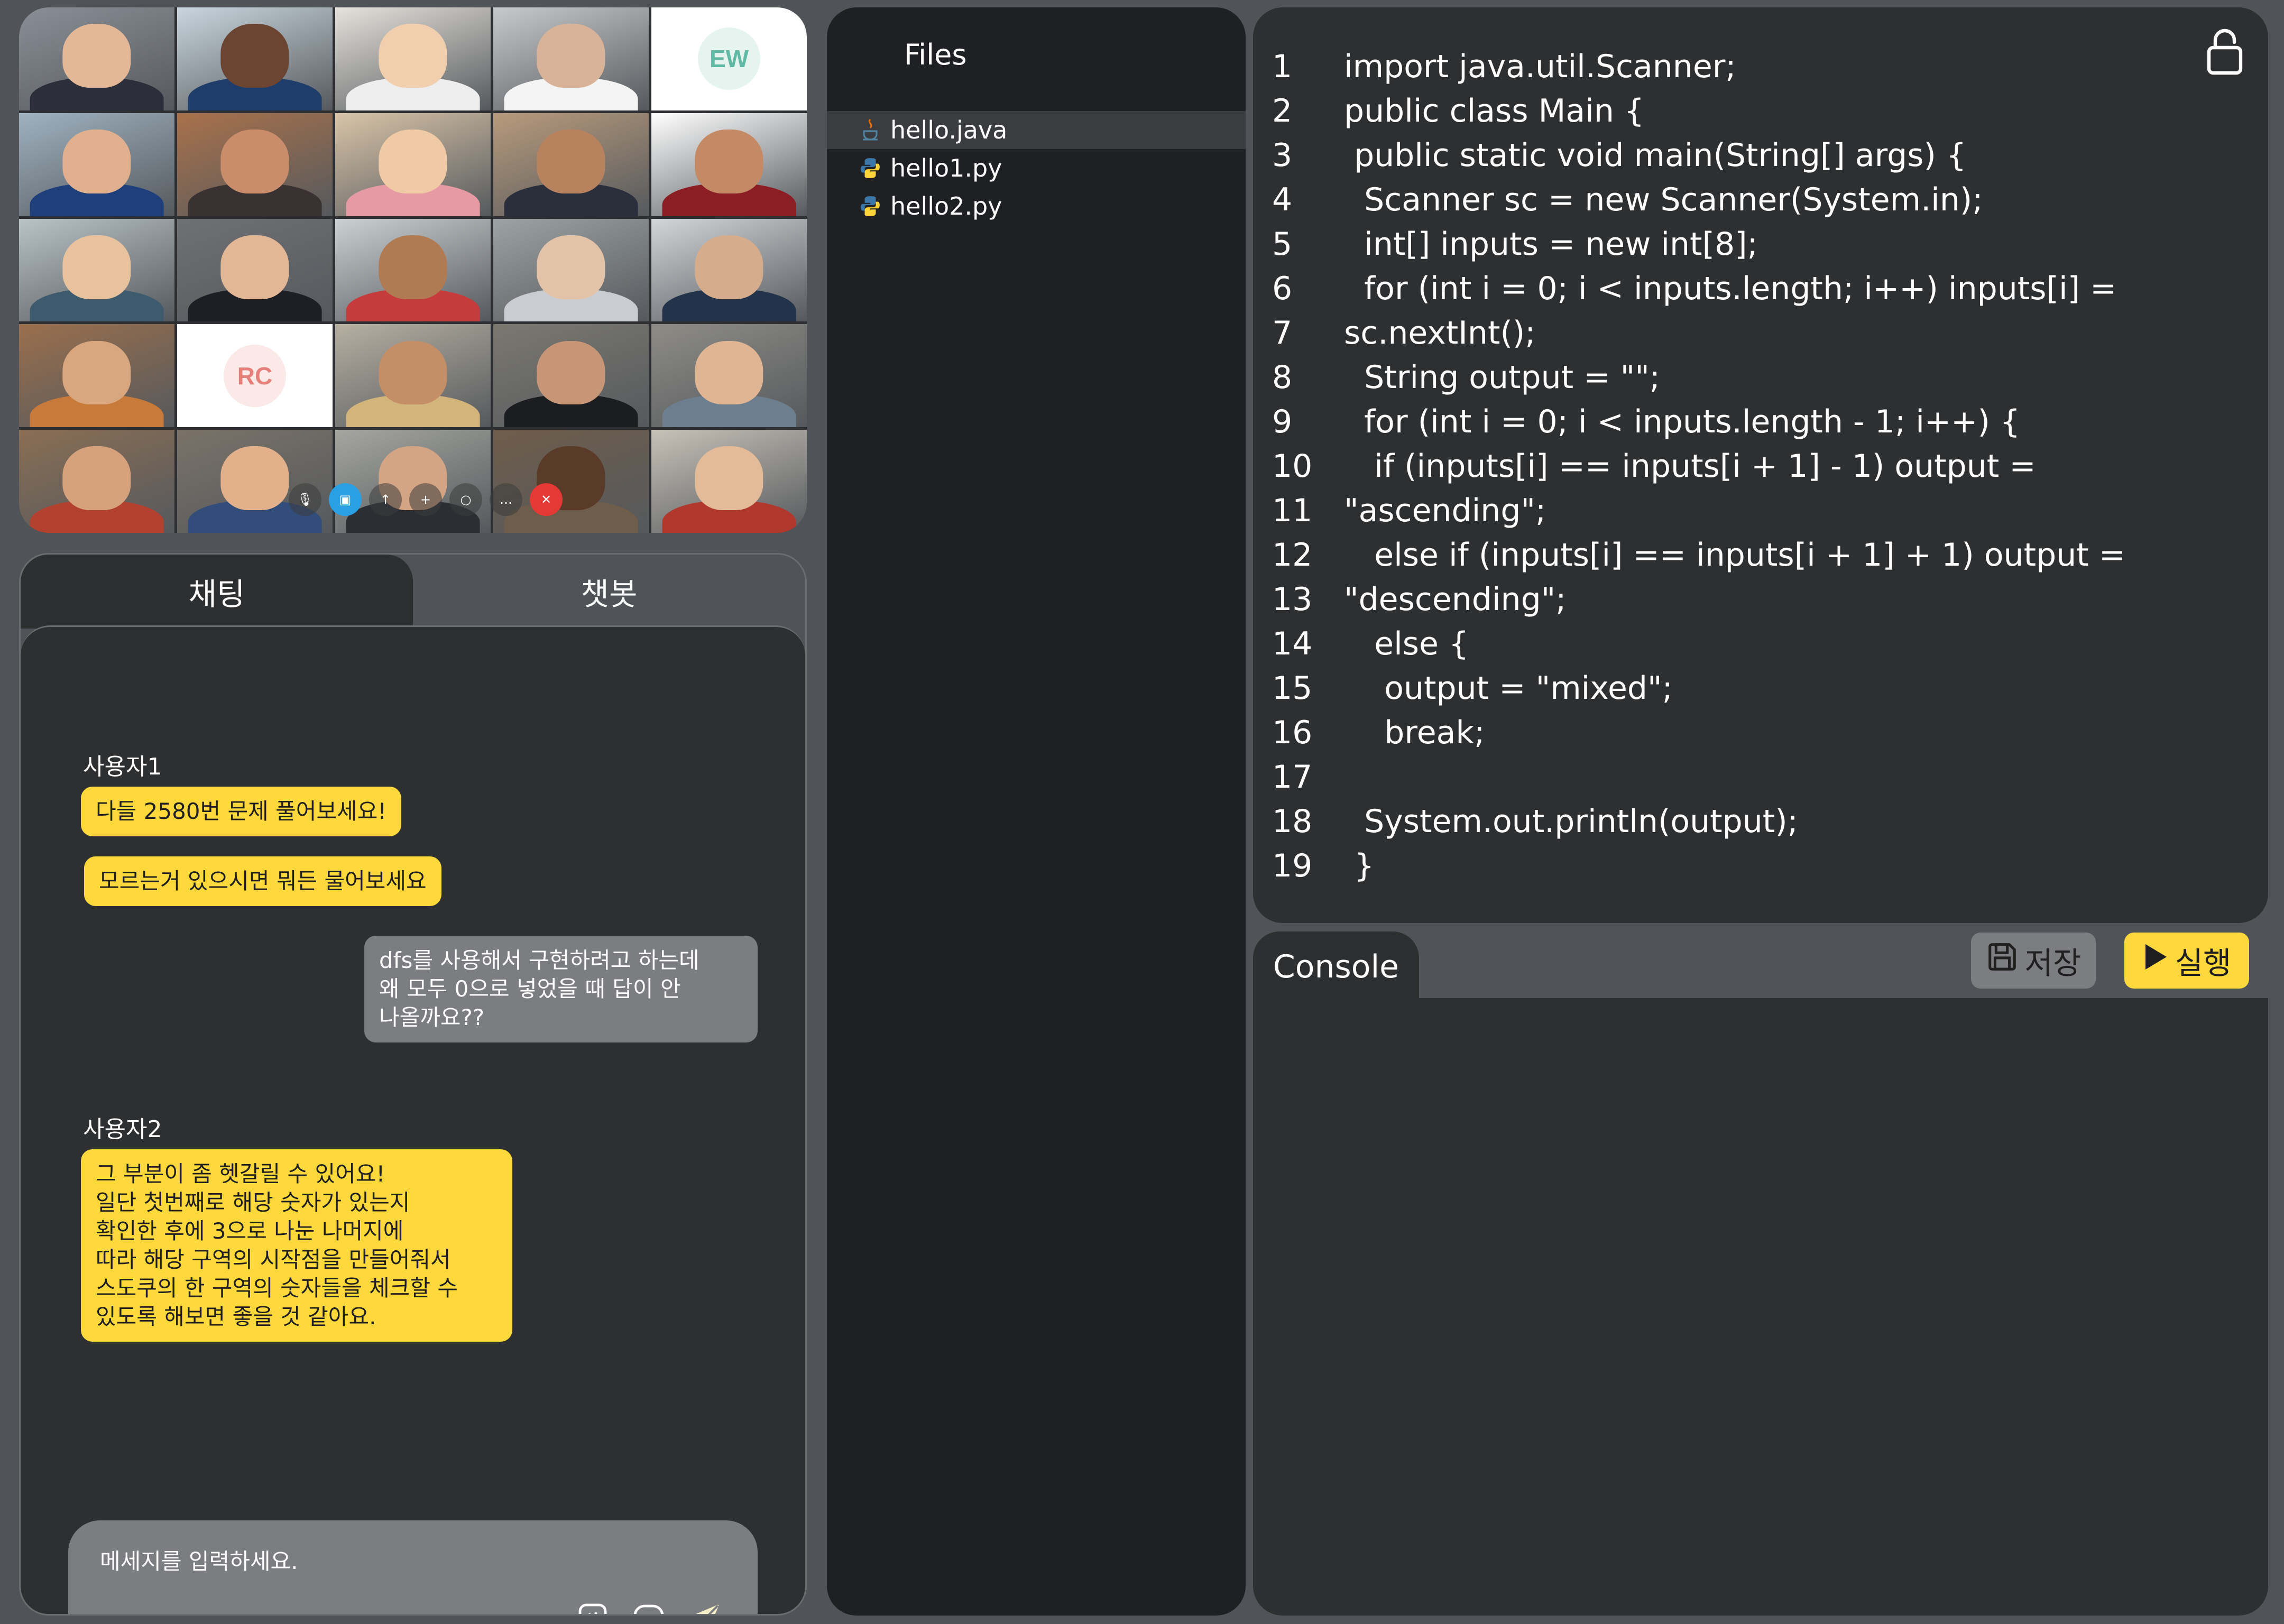  Describe the element at coordinates (1571, 821) in the screenshot. I see `code-text: System.out.println(output);` at that location.